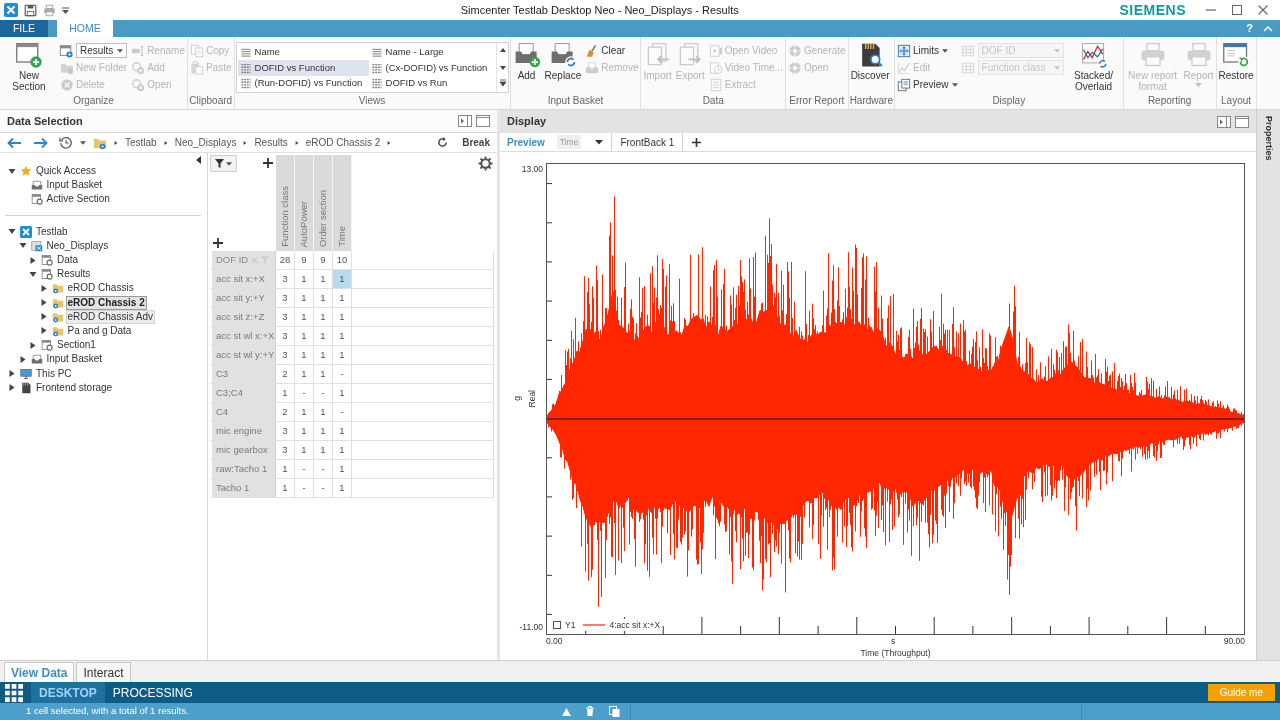  What do you see at coordinates (342, 279) in the screenshot?
I see `table-cell: 1` at bounding box center [342, 279].